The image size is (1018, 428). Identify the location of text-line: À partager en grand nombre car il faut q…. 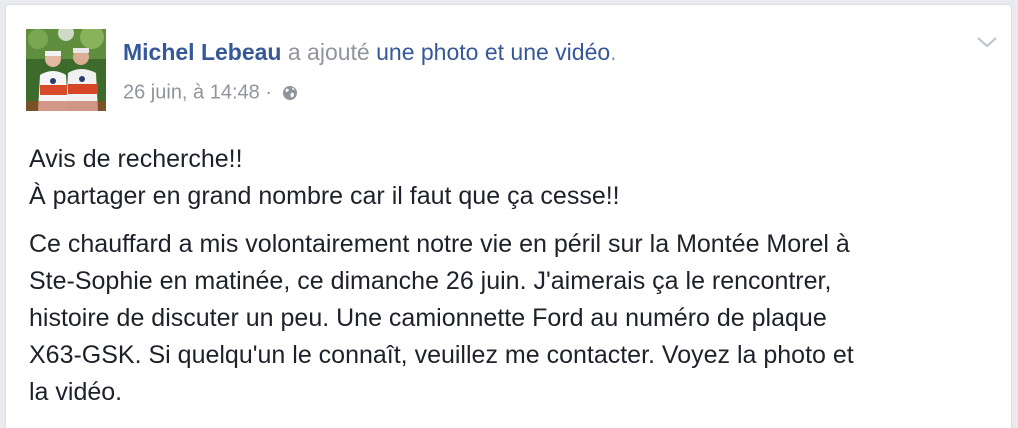
(324, 196).